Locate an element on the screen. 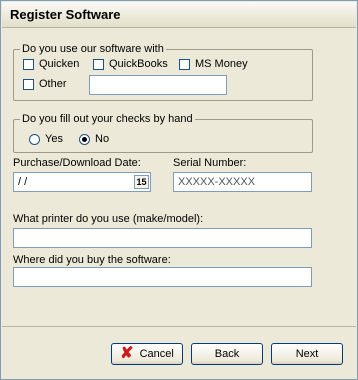  back-button-label: Back is located at coordinates (227, 354).